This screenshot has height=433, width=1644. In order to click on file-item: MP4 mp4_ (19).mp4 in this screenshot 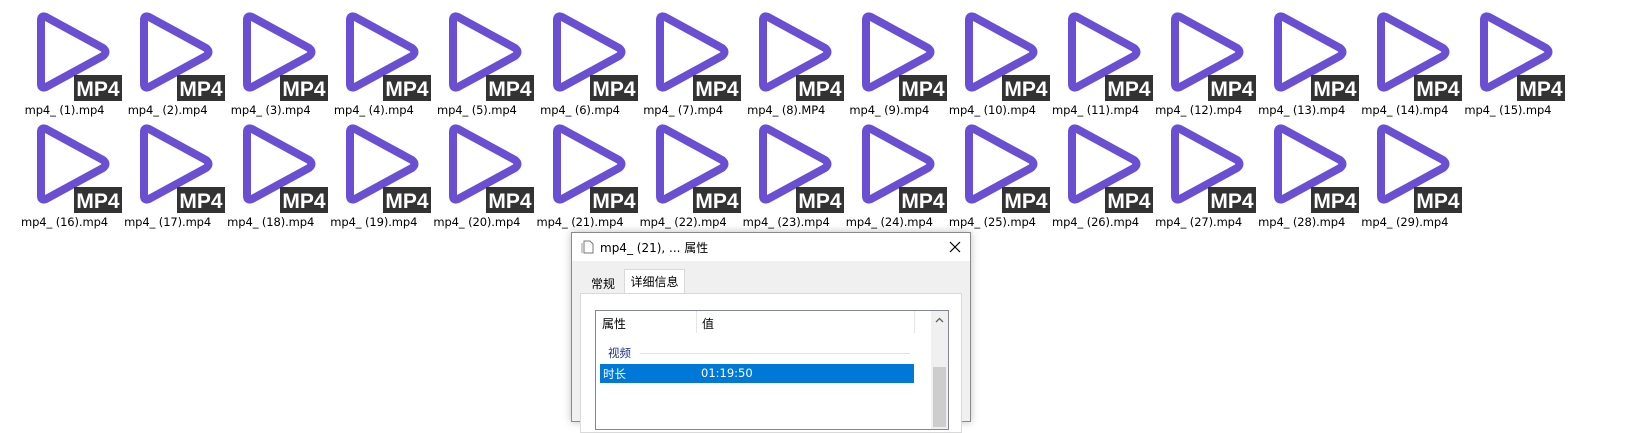, I will do `click(377, 174)`.